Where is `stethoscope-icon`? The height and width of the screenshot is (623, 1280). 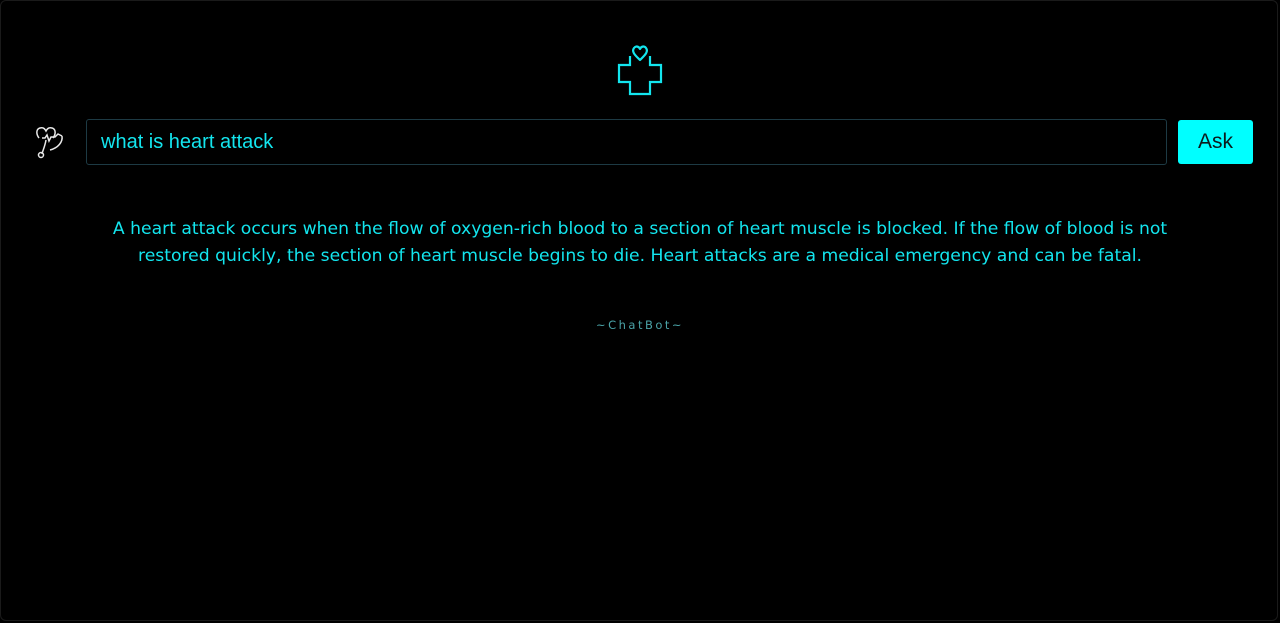 stethoscope-icon is located at coordinates (51, 141).